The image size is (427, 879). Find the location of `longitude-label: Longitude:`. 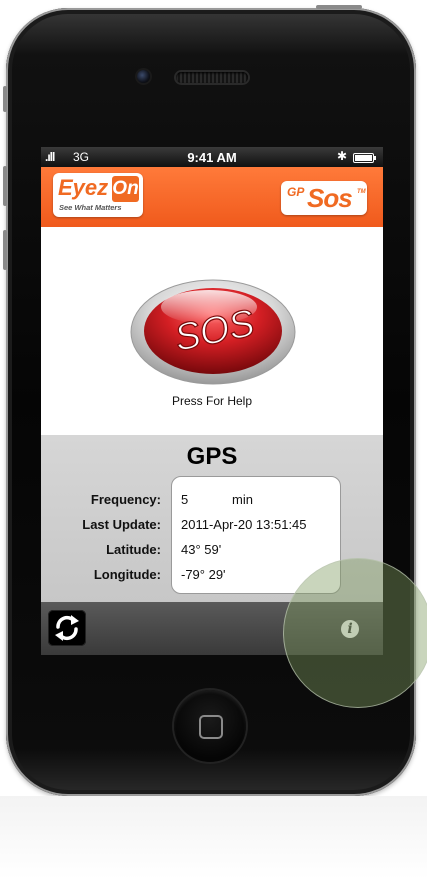

longitude-label: Longitude: is located at coordinates (127, 574).